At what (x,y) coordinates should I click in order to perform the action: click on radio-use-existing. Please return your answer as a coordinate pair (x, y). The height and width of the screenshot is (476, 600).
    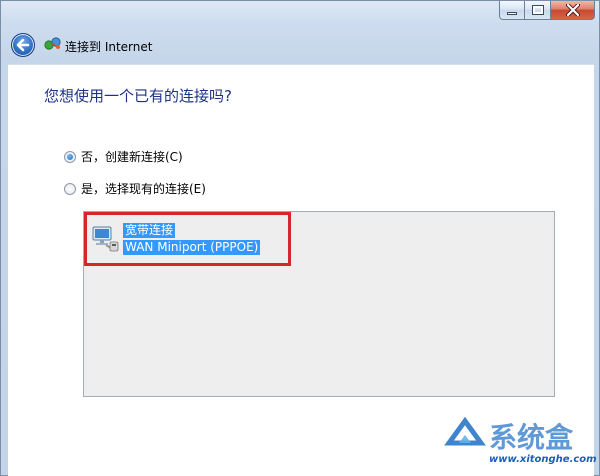
    Looking at the image, I should click on (70, 188).